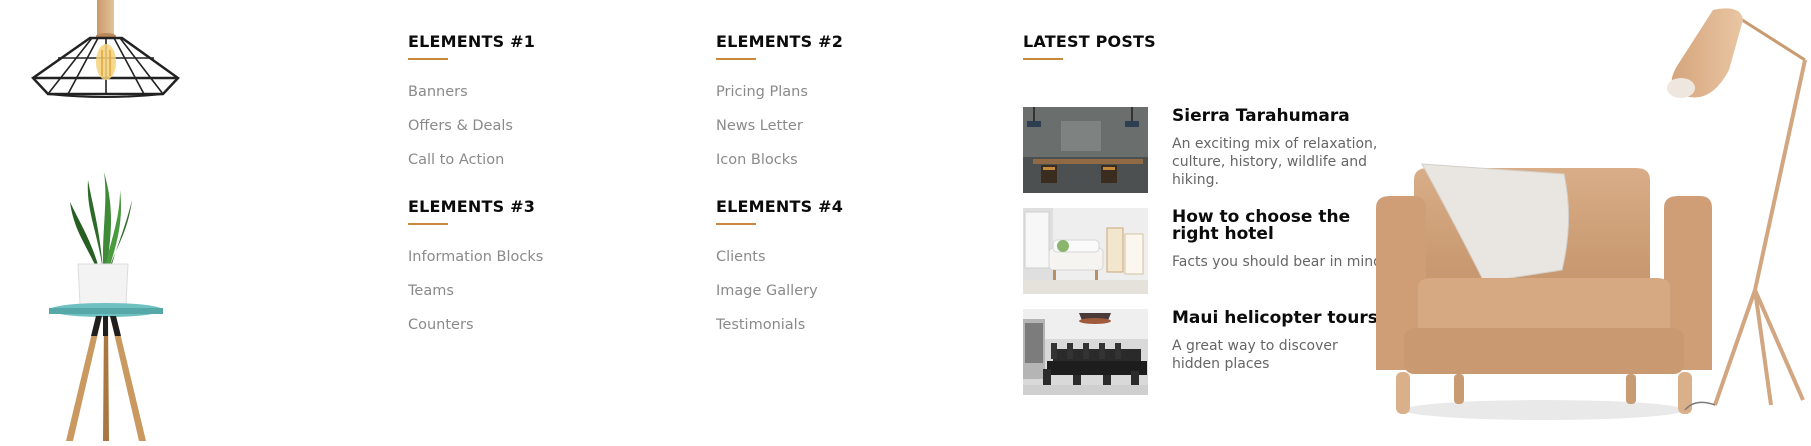 The height and width of the screenshot is (446, 1811). I want to click on post-title-how-to-choose-hotel: How to choose the right hotel, so click(1279, 226).